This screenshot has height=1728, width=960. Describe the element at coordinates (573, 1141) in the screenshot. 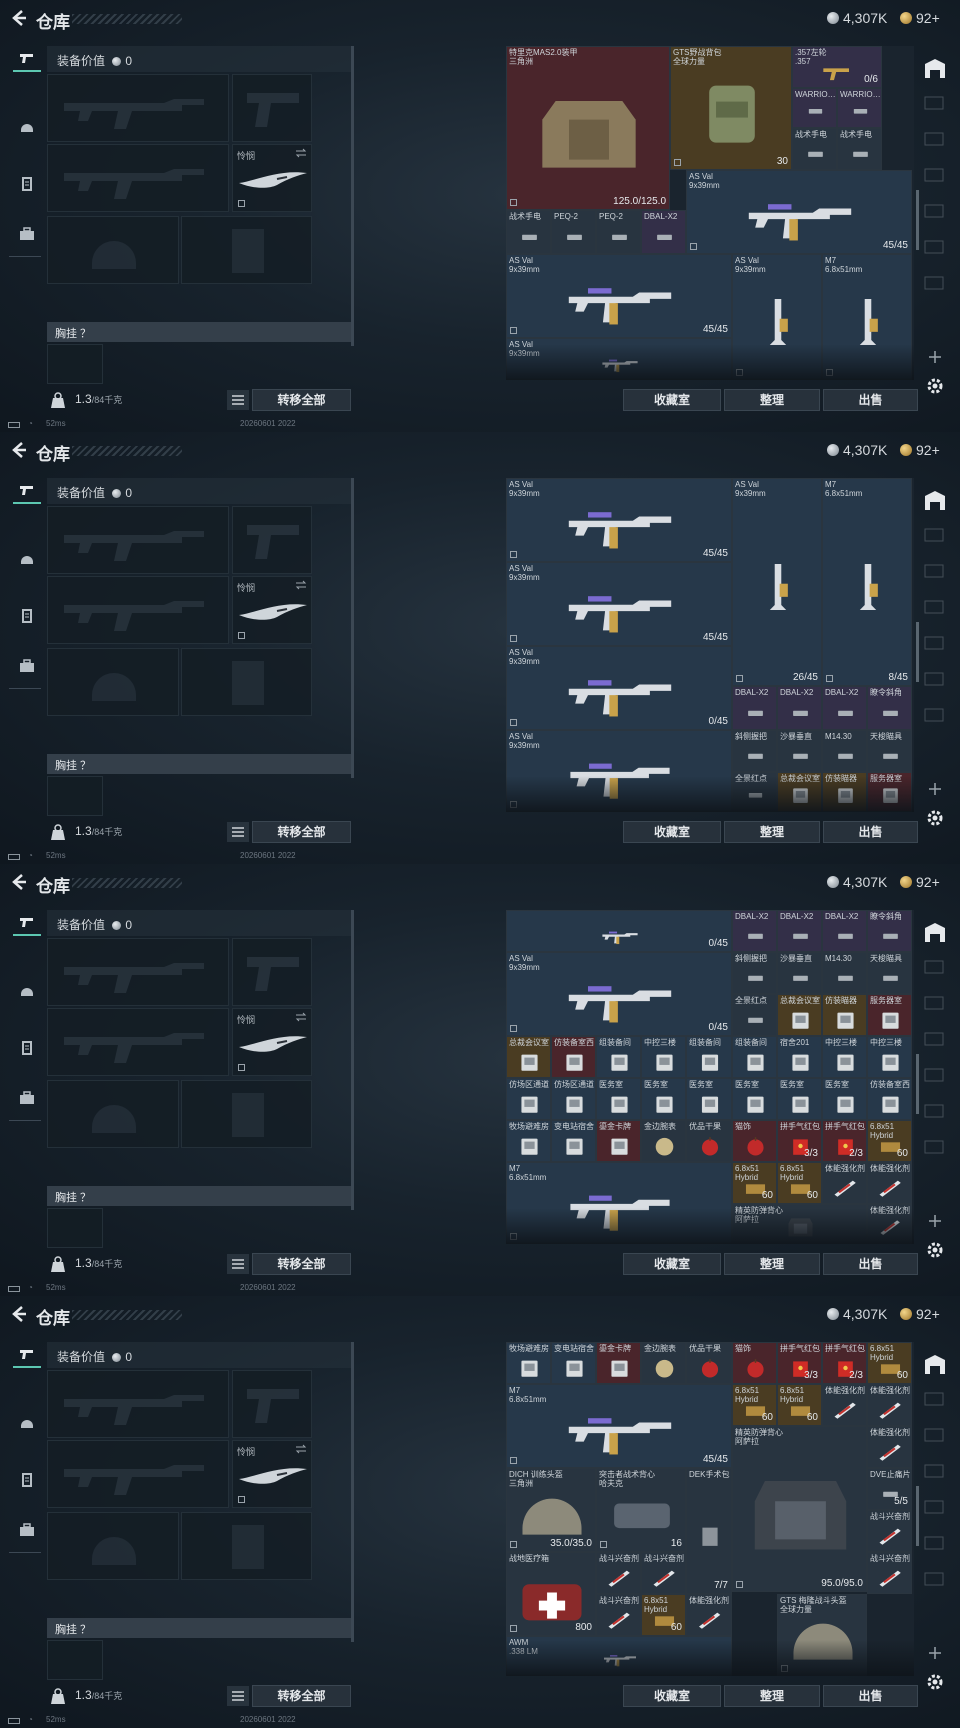

I see `stash-item: 变电站宿舍` at that location.